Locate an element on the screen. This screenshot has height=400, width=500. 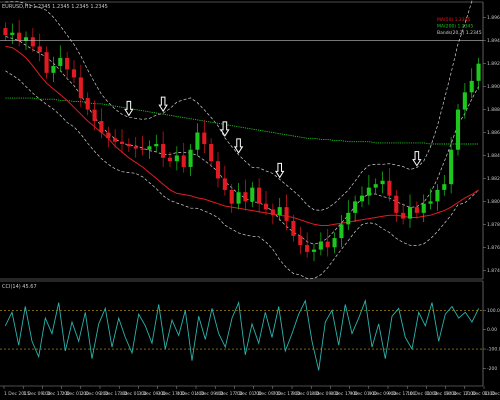
main-y-tick-label: 1.8920 is located at coordinates (493, 64).